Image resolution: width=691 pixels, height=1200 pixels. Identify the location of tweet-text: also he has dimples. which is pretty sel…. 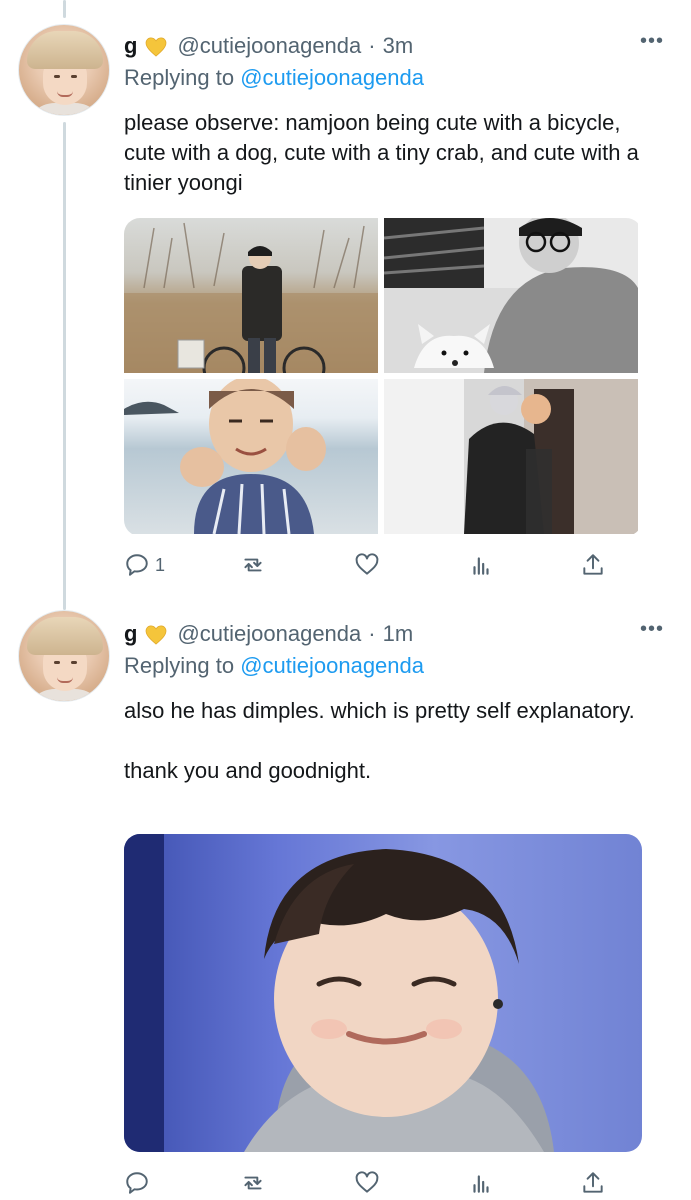
(379, 740).